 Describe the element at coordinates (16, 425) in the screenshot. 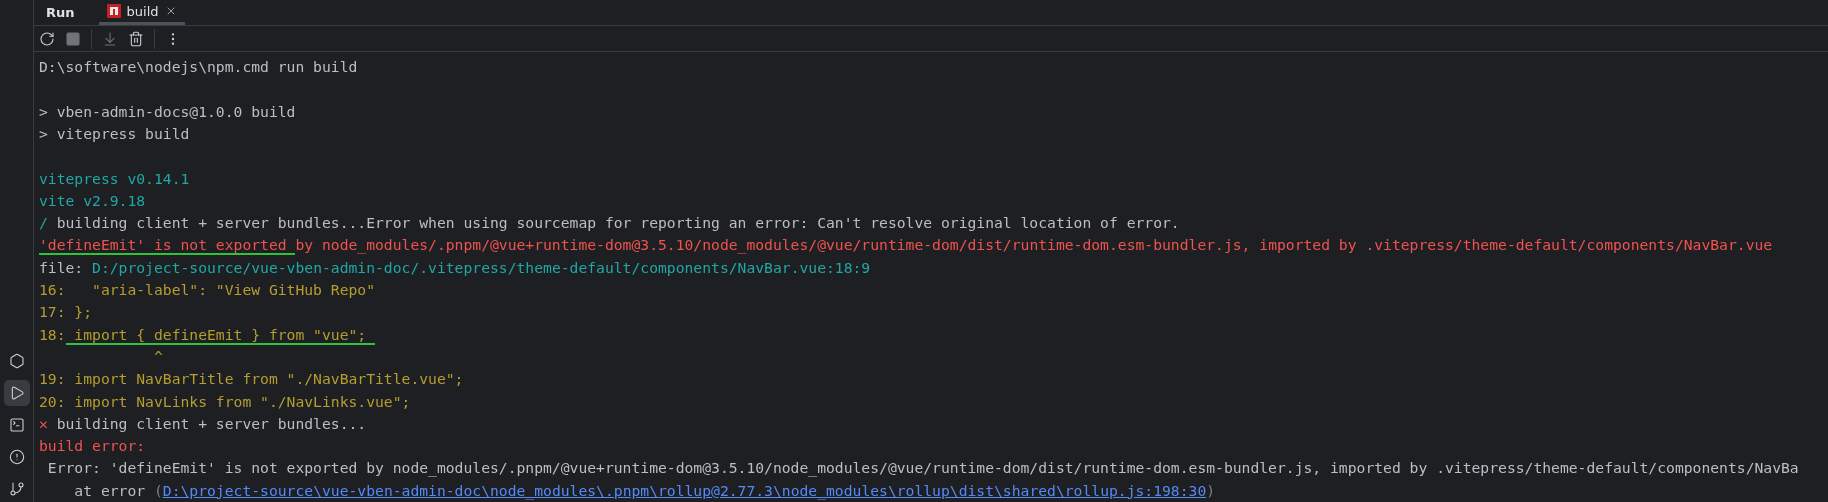

I see `terminal-icon` at that location.